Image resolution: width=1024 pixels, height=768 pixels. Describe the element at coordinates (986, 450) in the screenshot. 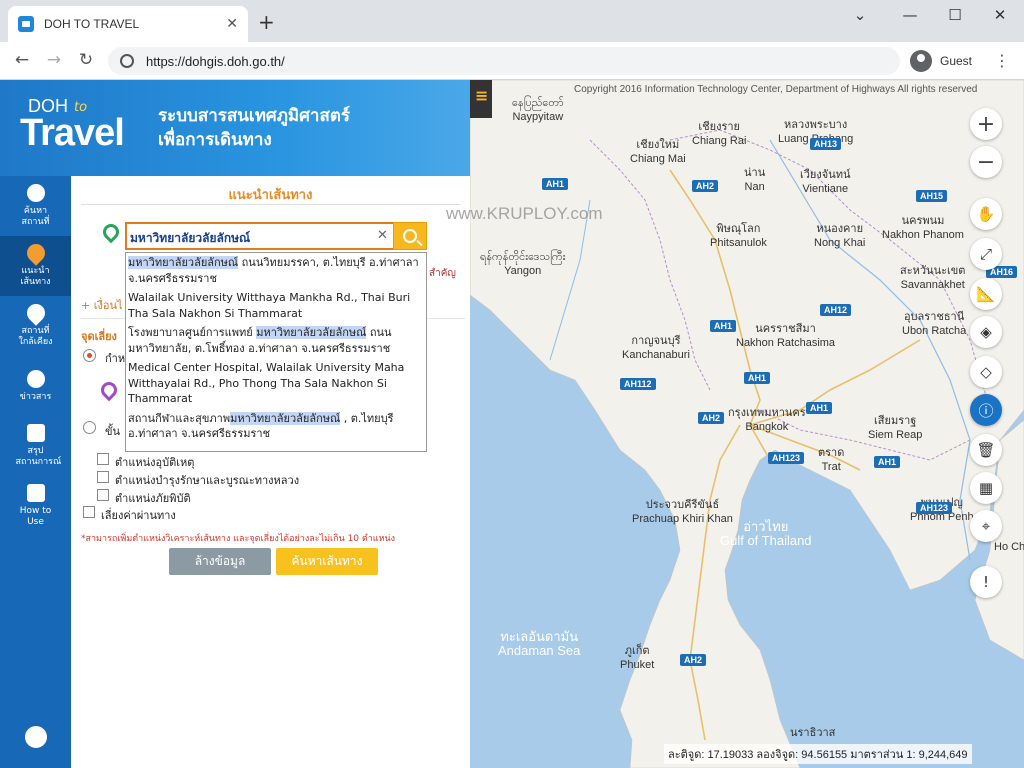

I see `trash-icon: 🗑` at that location.